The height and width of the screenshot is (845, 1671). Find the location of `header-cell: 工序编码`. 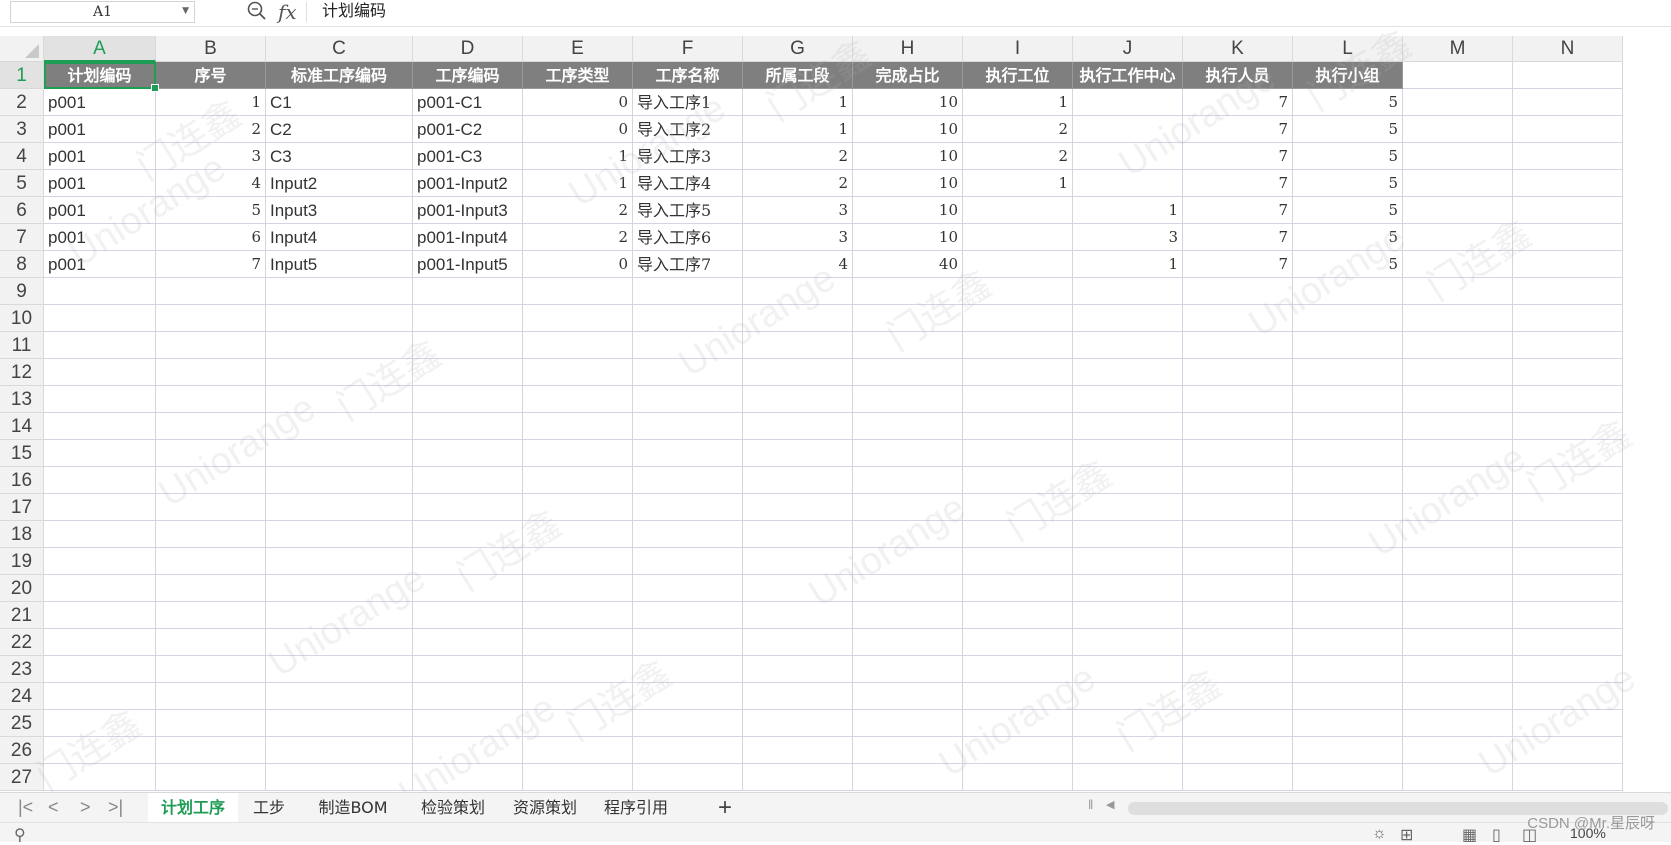

header-cell: 工序编码 is located at coordinates (468, 75).